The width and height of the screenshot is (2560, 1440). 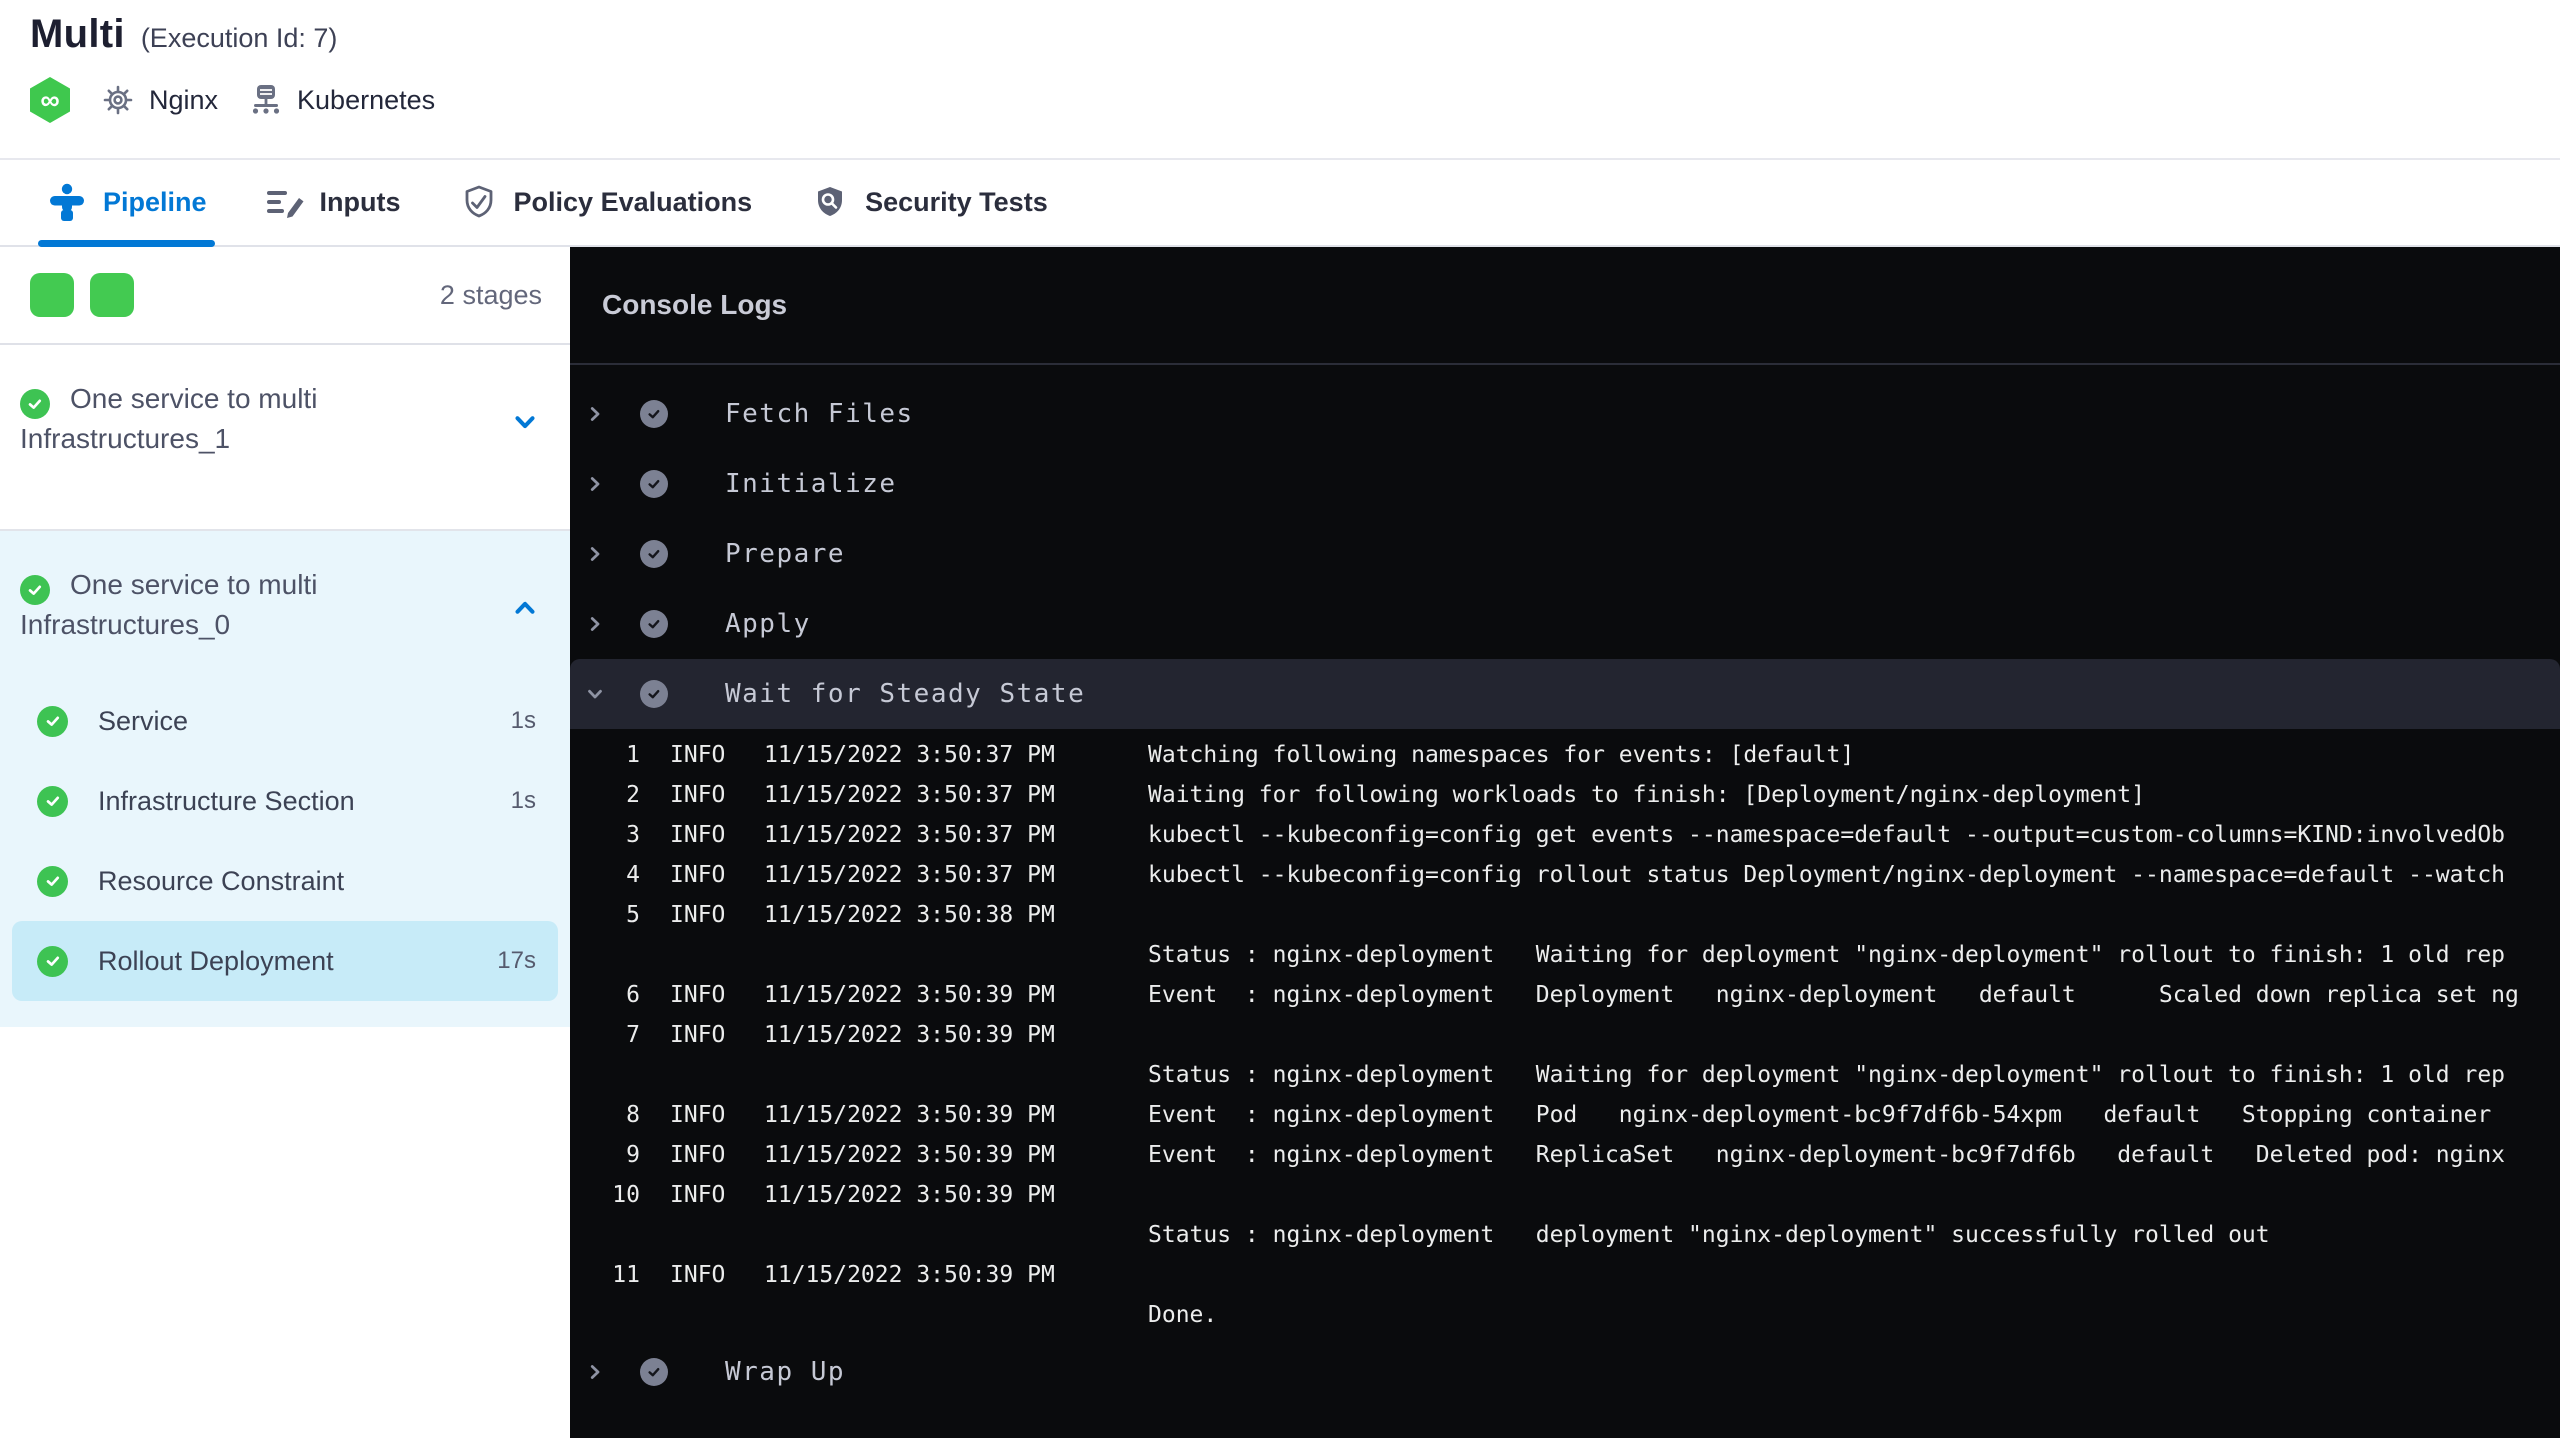 What do you see at coordinates (1565, 414) in the screenshot?
I see `log-section-fetch-files: Fetch Files` at bounding box center [1565, 414].